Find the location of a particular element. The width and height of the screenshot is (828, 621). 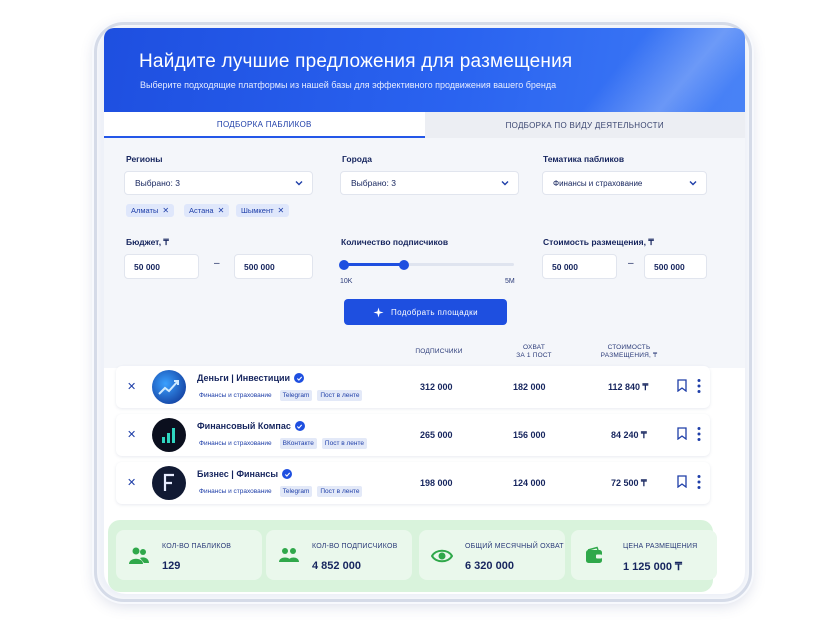

region-chip-shymkent: Шымкент ✕ is located at coordinates (263, 210).